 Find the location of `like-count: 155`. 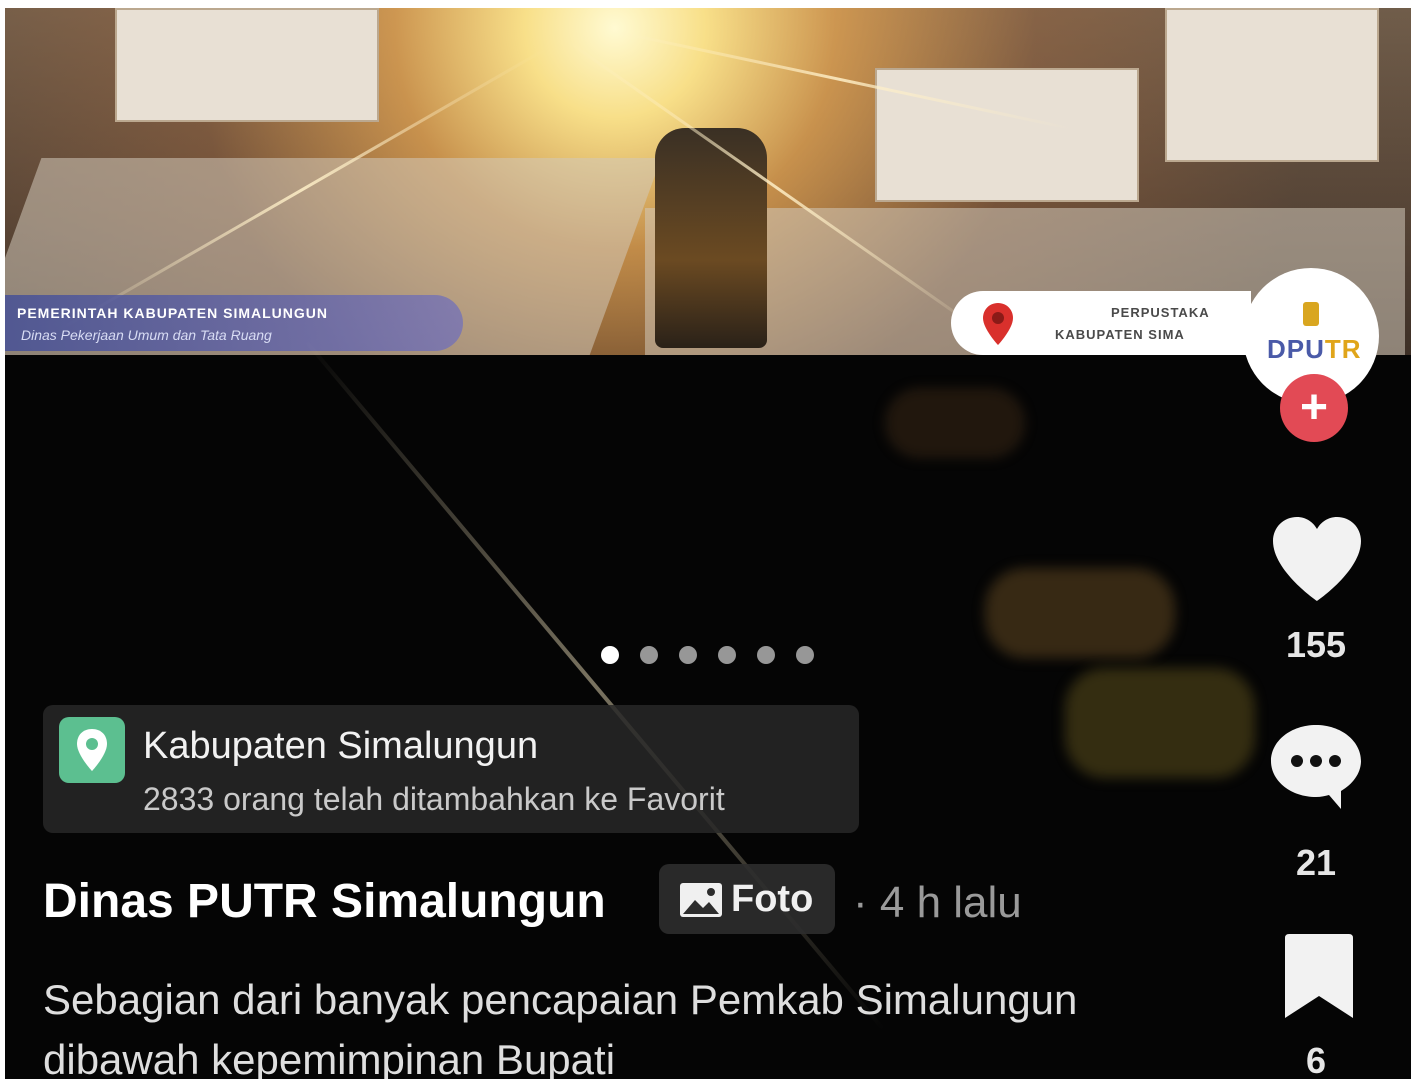

like-count: 155 is located at coordinates (1316, 644).